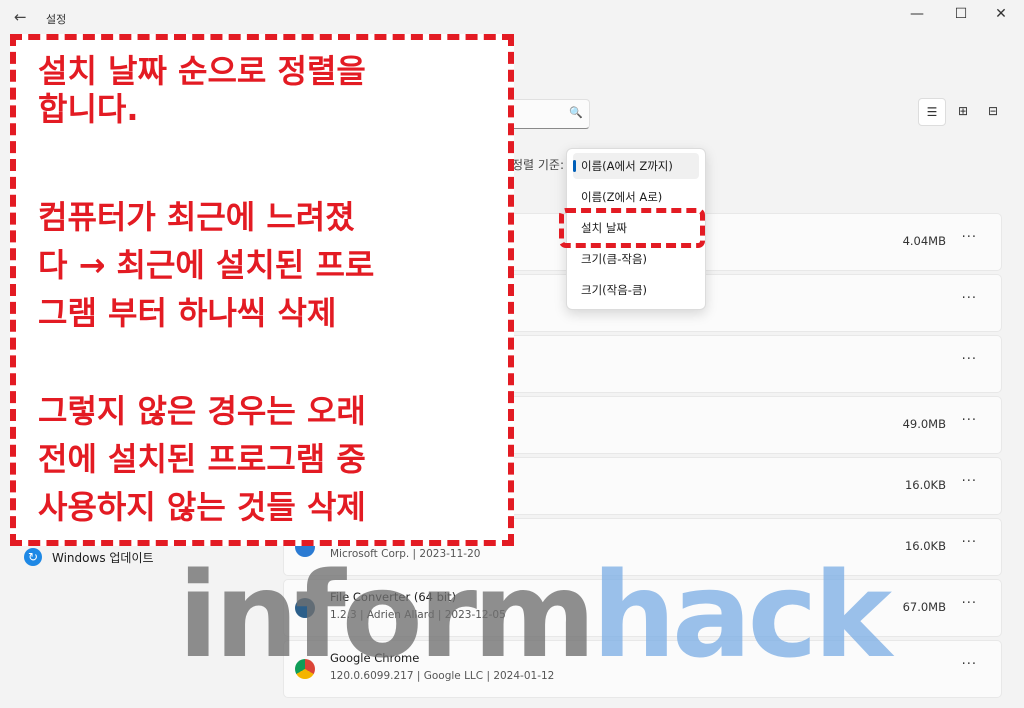  What do you see at coordinates (636, 290) in the screenshot?
I see `sort-option-size-asc: 크기(작음-큼)` at bounding box center [636, 290].